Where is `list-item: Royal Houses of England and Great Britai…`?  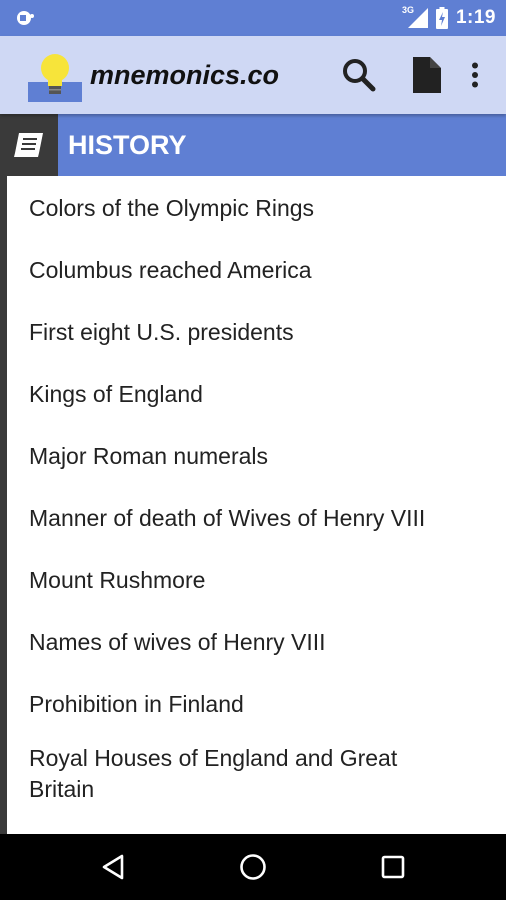
list-item: Royal Houses of England and Great Britai… is located at coordinates (239, 774).